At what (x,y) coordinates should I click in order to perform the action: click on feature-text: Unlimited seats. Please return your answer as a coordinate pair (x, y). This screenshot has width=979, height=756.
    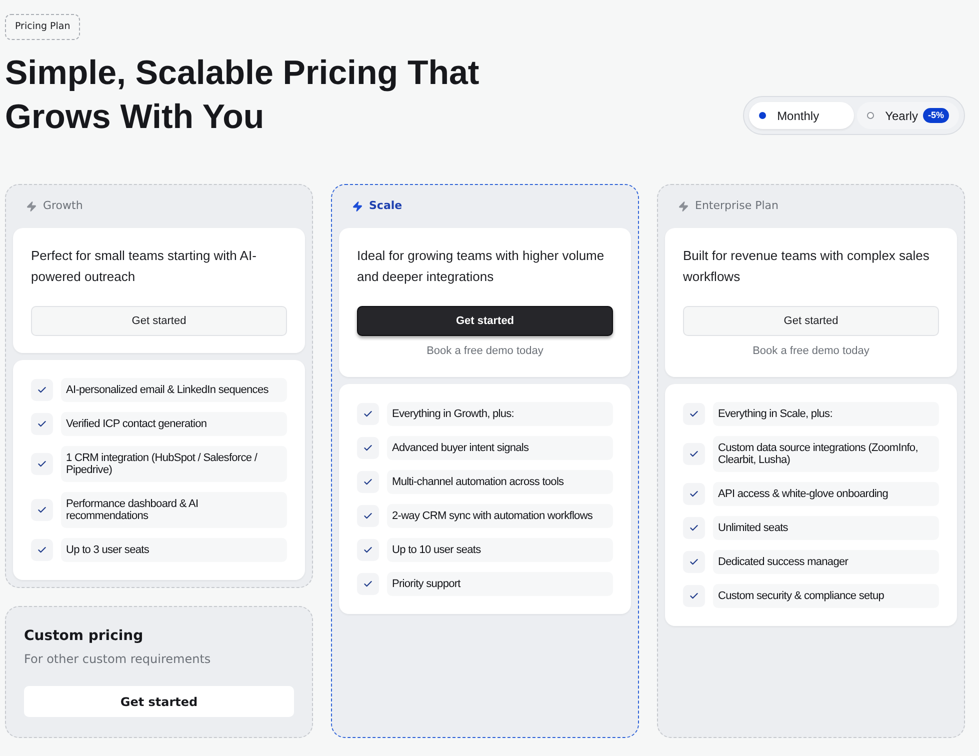
    Looking at the image, I should click on (826, 528).